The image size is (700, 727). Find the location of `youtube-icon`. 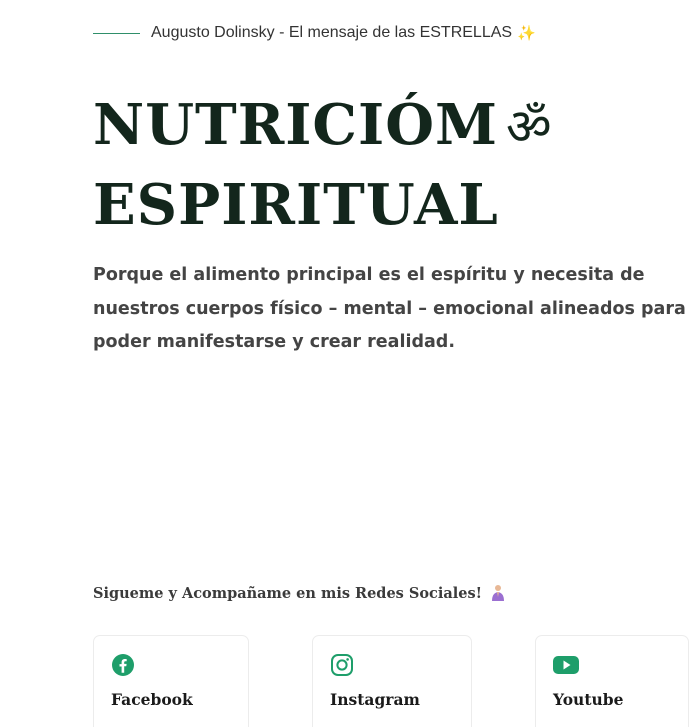

youtube-icon is located at coordinates (566, 665).